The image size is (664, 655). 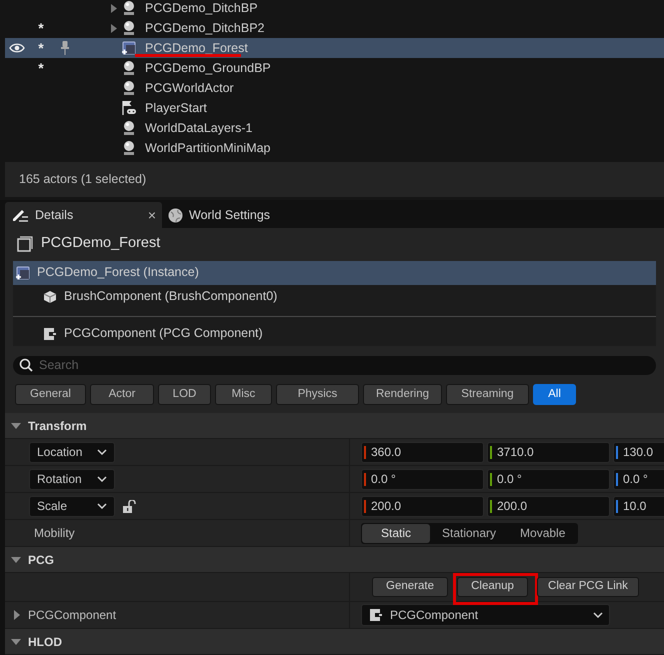 I want to click on filter-button: Rendering, so click(x=402, y=394).